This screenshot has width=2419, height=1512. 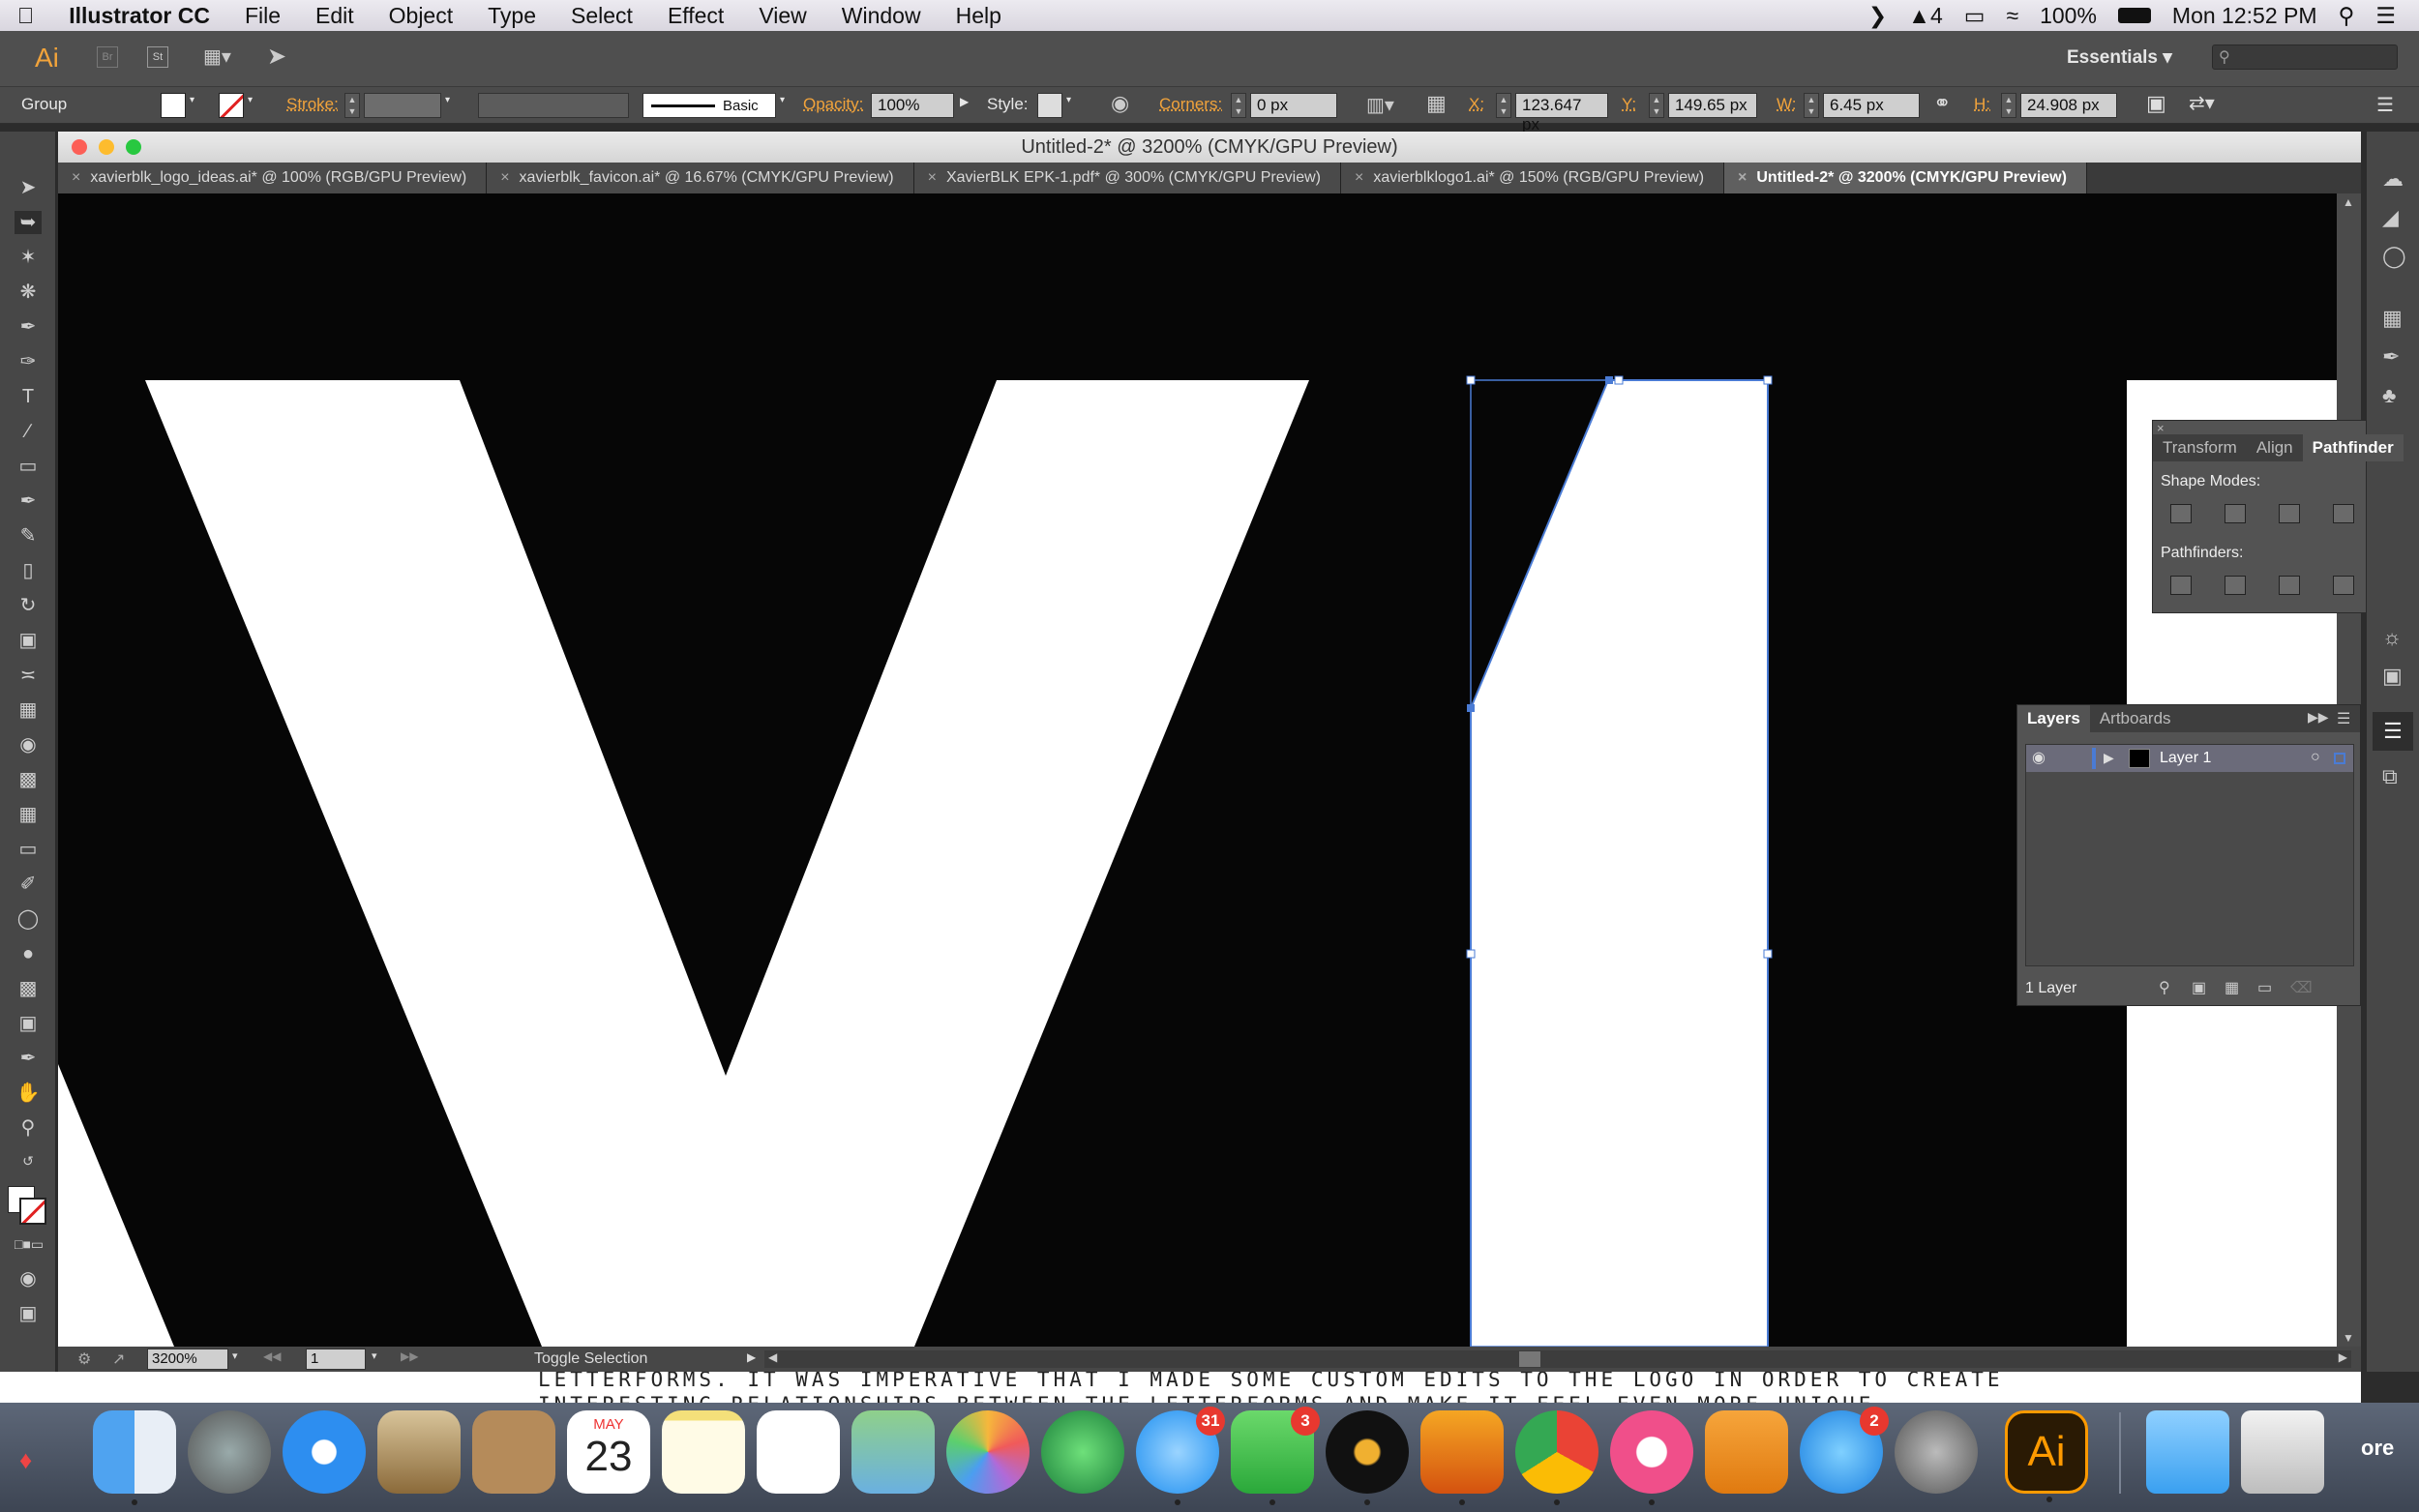 What do you see at coordinates (231, 106) in the screenshot?
I see `stroke-swatch` at bounding box center [231, 106].